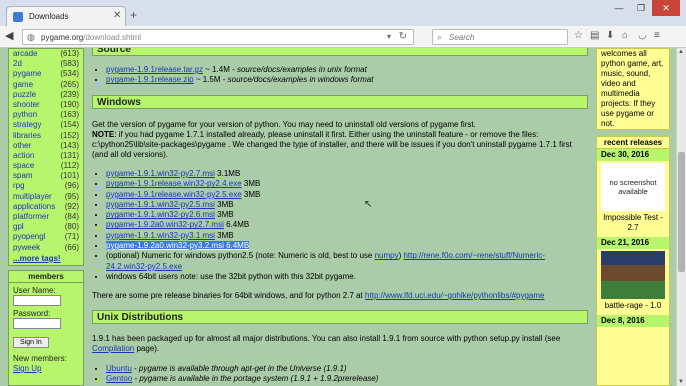 The height and width of the screenshot is (386, 686). What do you see at coordinates (18, 17) in the screenshot?
I see `favicon-icon` at bounding box center [18, 17].